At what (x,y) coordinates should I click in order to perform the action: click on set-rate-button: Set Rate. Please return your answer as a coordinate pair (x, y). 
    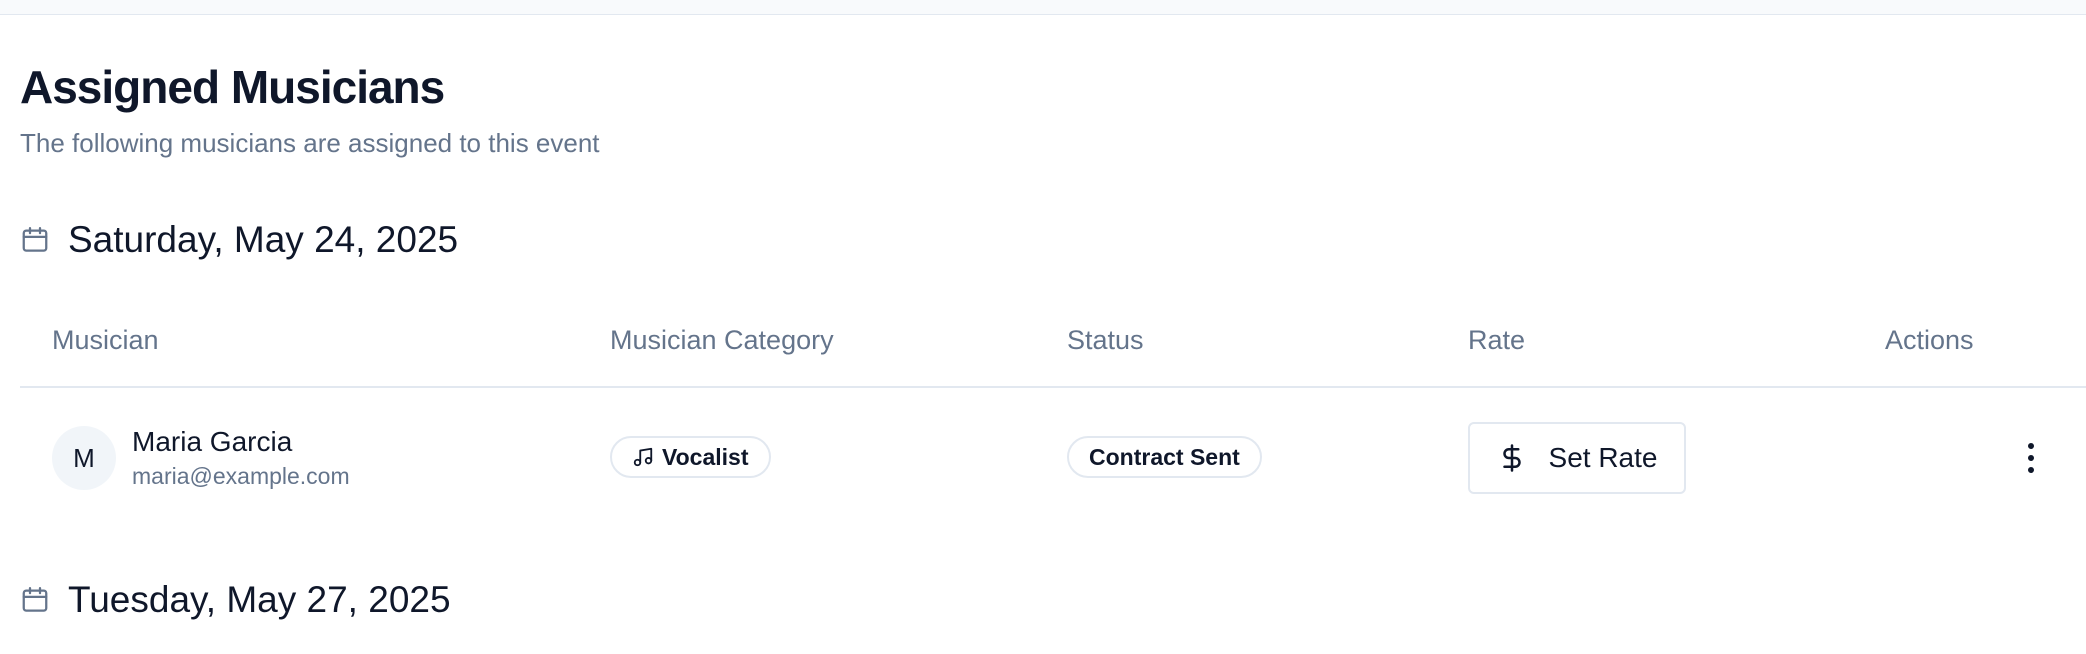
    Looking at the image, I should click on (1577, 458).